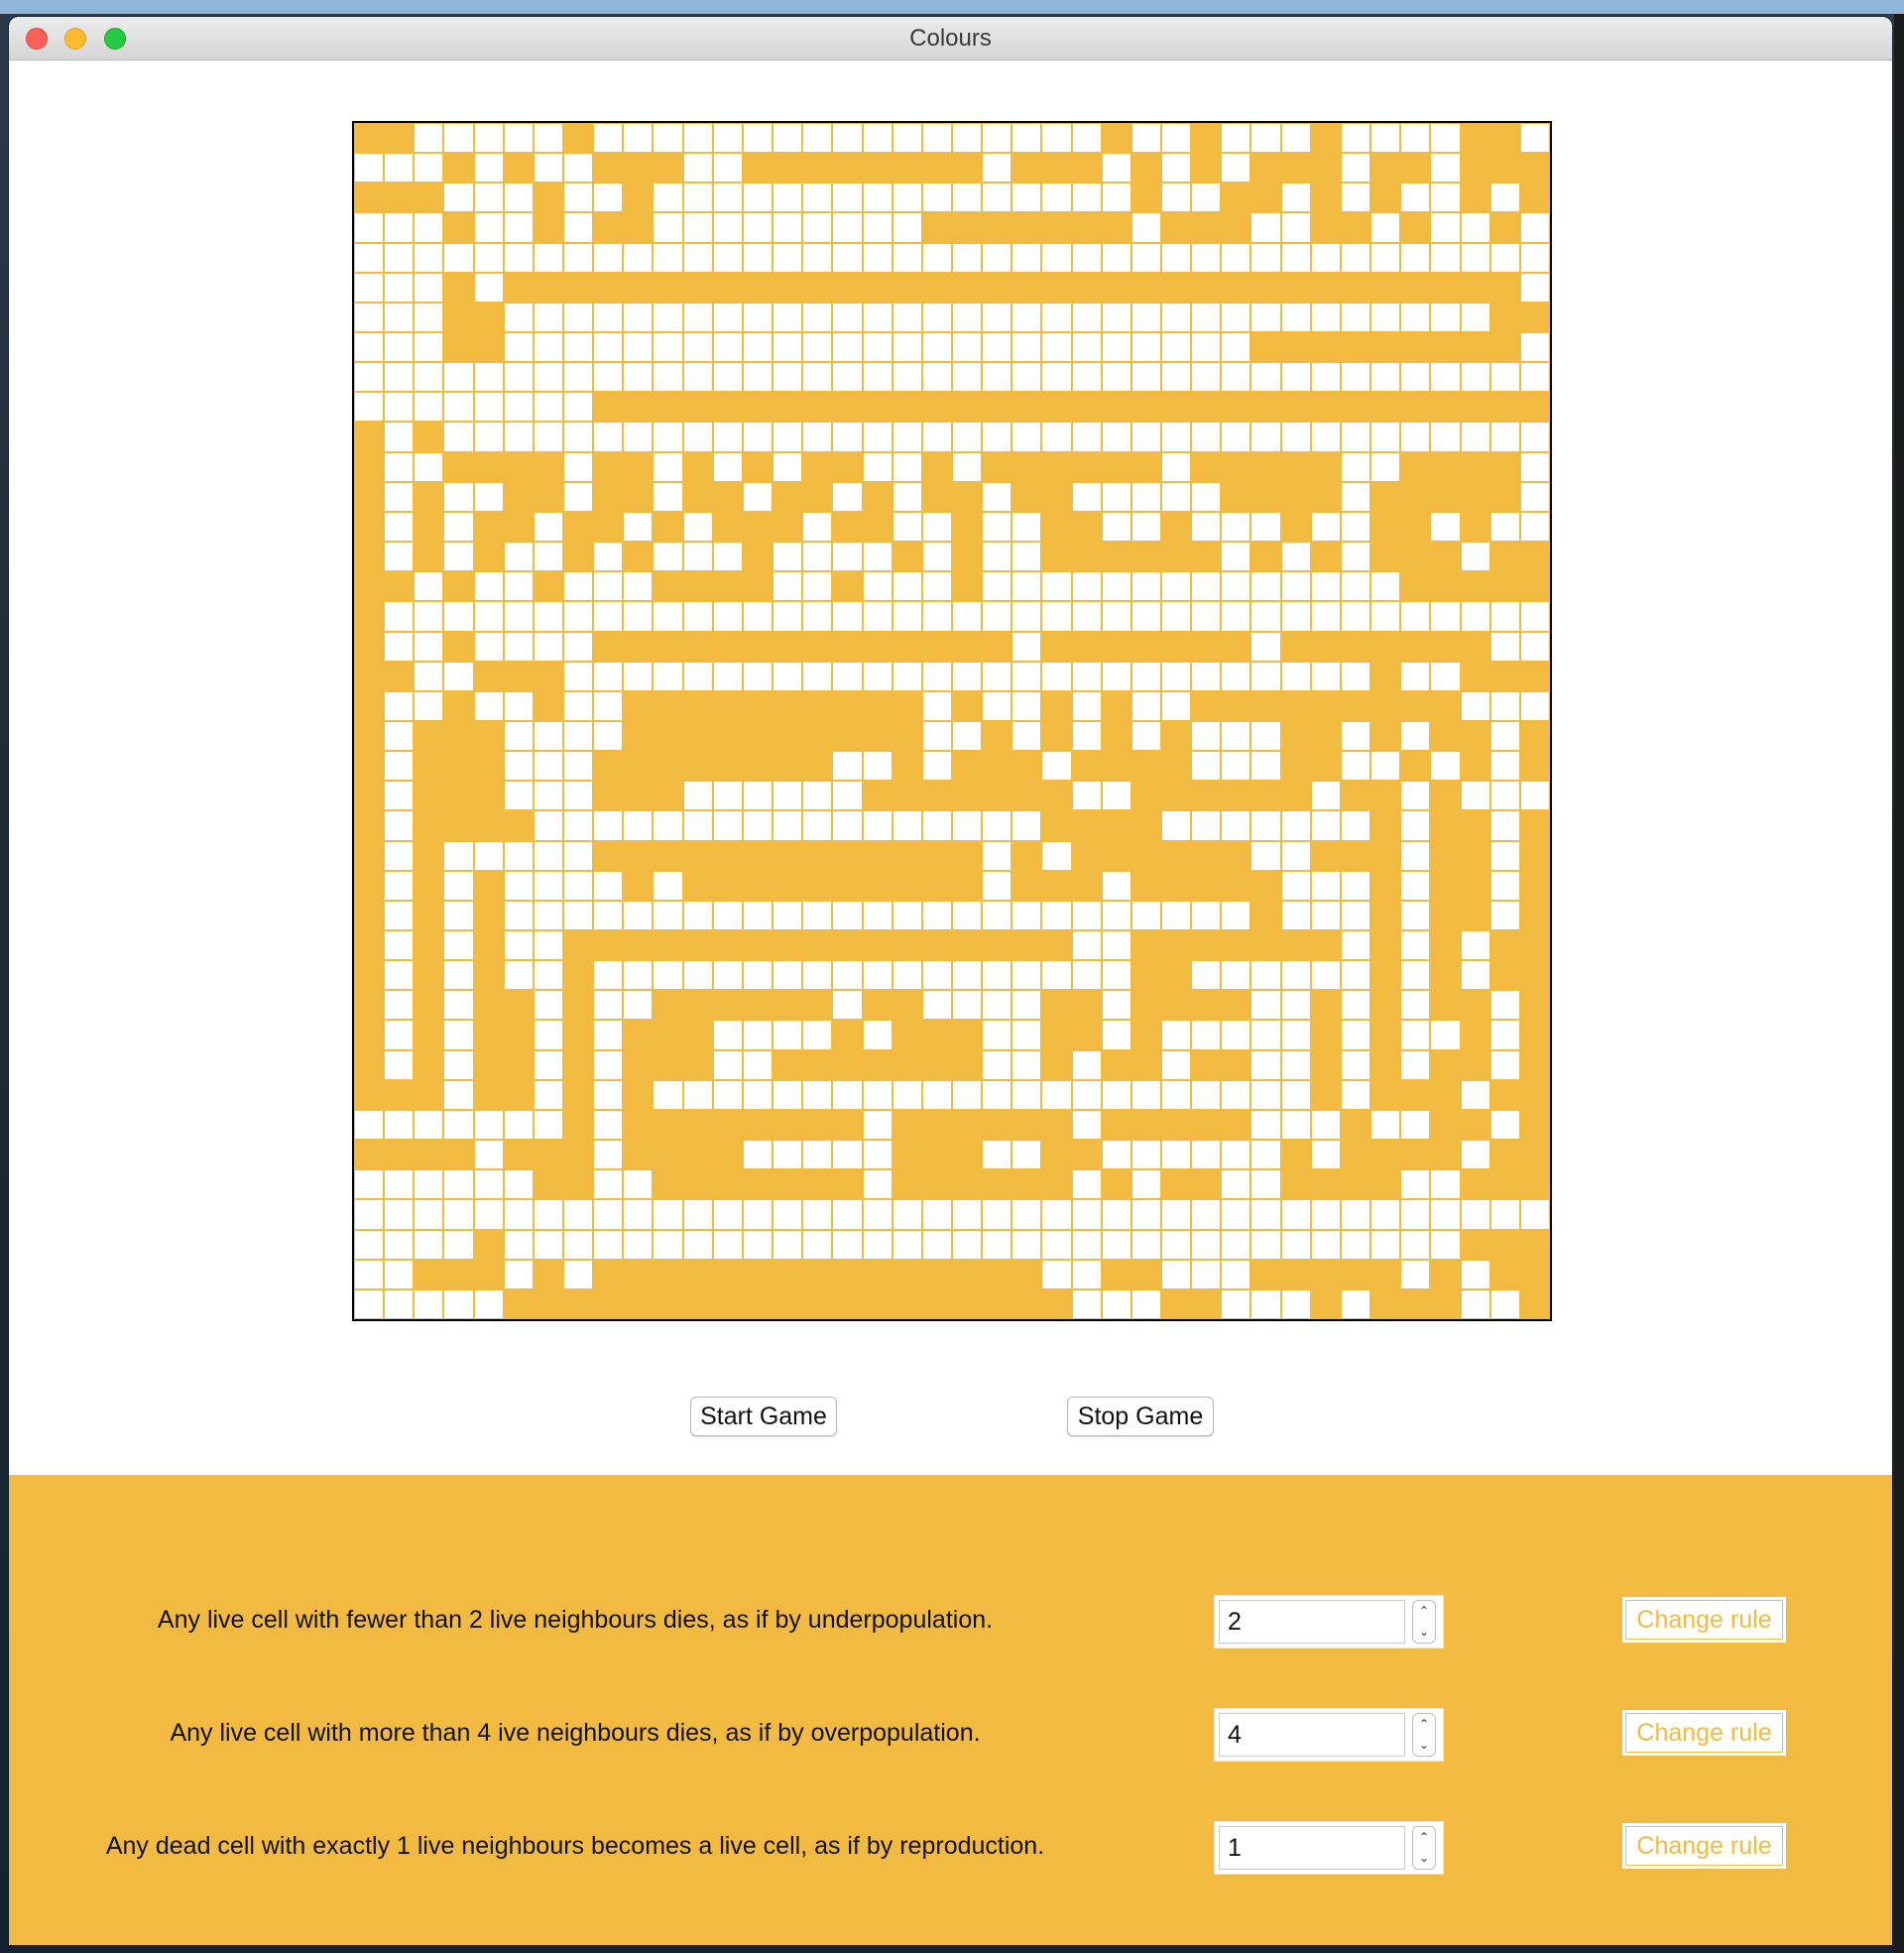 The height and width of the screenshot is (1953, 1904). What do you see at coordinates (1424, 1735) in the screenshot?
I see `stepper: ⌃ ⌄` at bounding box center [1424, 1735].